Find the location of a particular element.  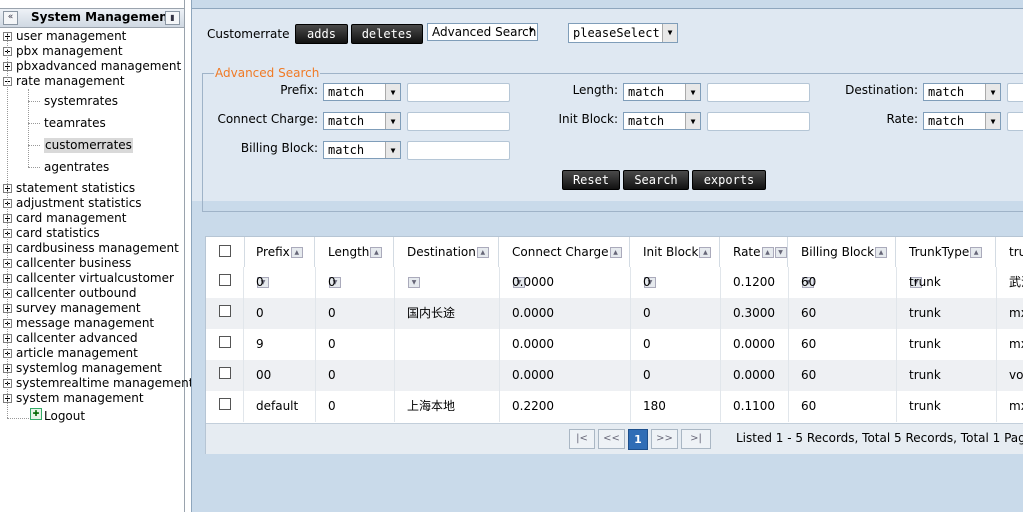

destination-match-select: match ▼ is located at coordinates (962, 92).